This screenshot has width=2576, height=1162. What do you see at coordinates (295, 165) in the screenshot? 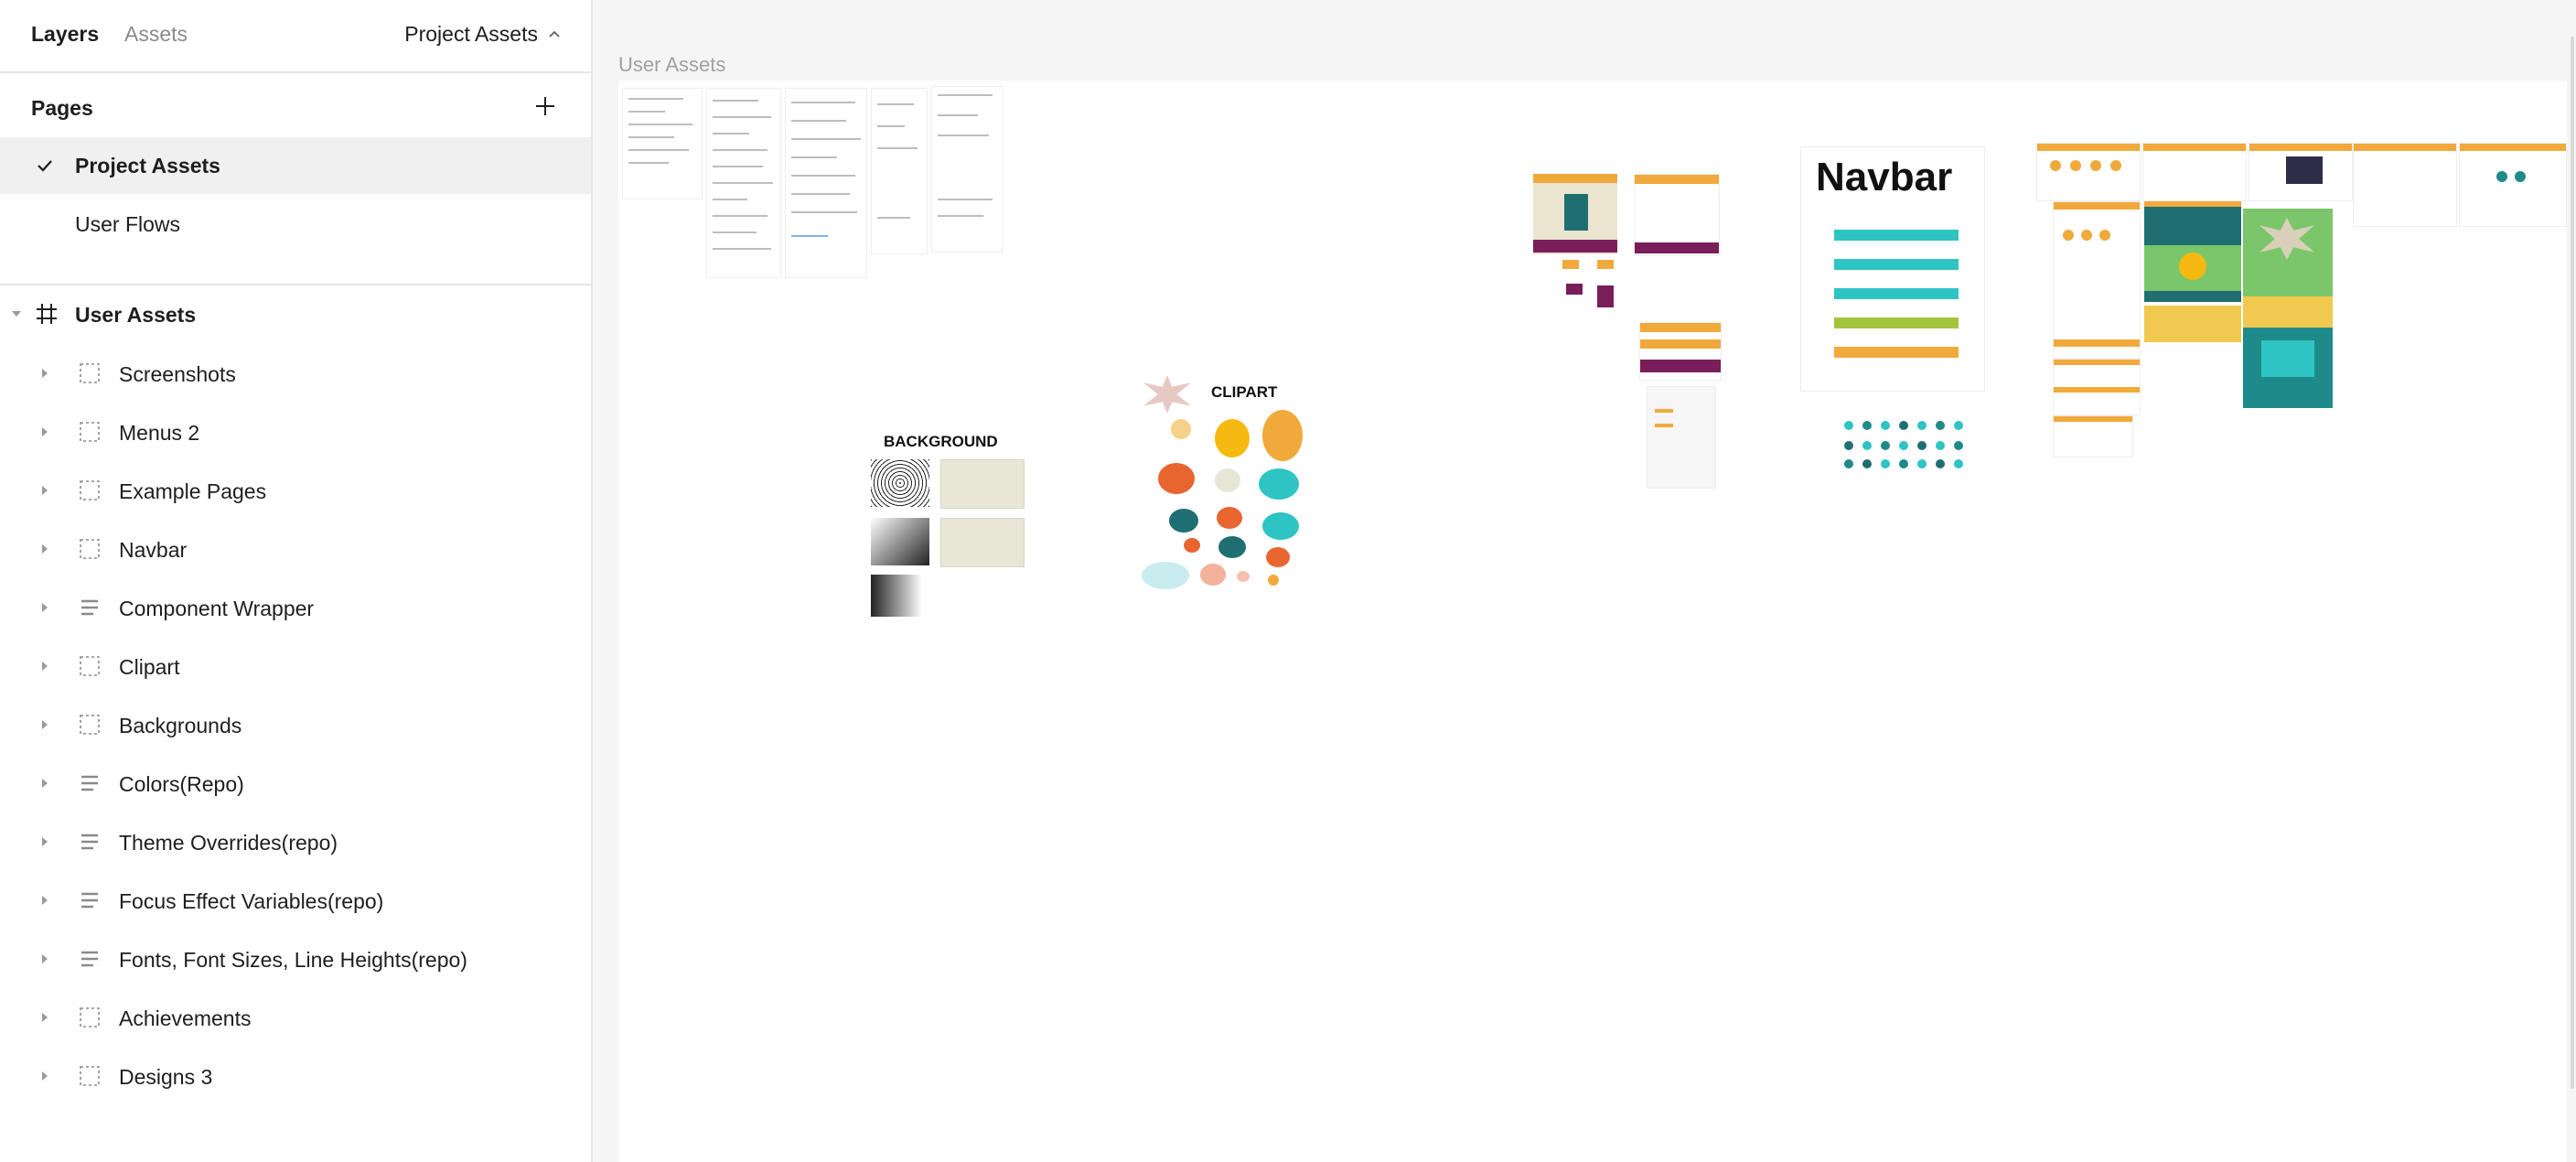
I see `page-item-project-assets: Project Assets` at bounding box center [295, 165].